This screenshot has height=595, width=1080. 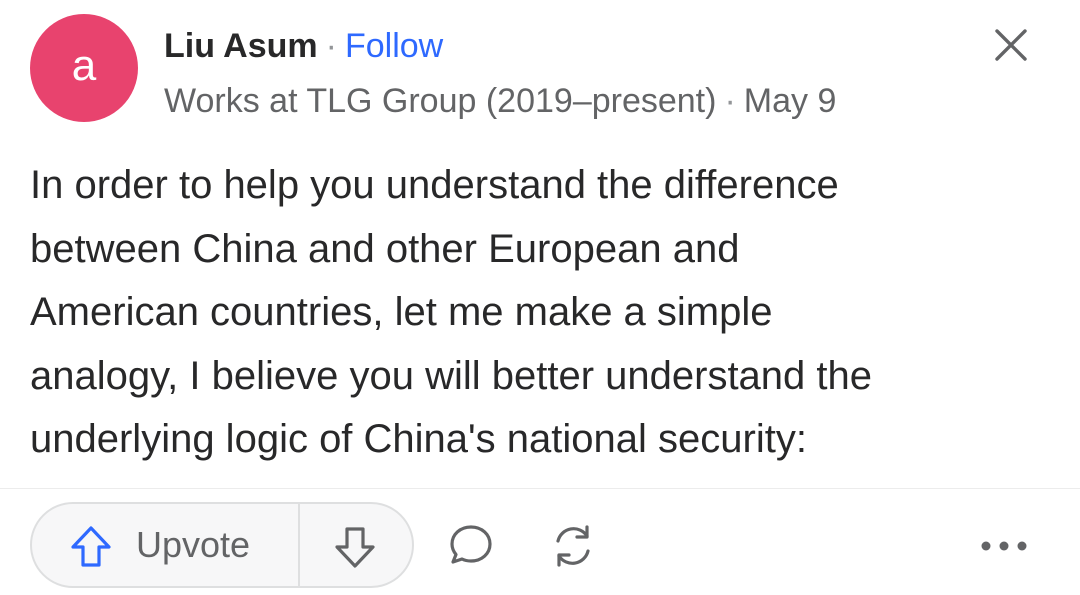 I want to click on author-name-line: Liu Asum · Follow, so click(x=500, y=46).